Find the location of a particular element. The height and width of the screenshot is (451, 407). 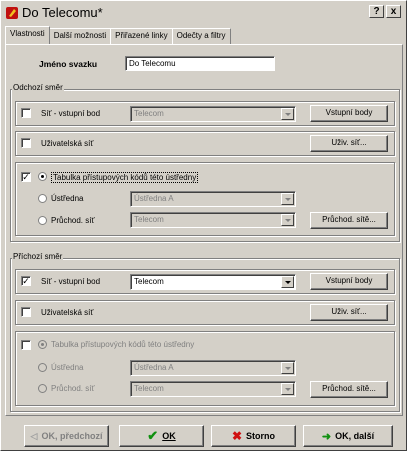

incoming-entry-checkbox: ✓ is located at coordinates (26, 281).